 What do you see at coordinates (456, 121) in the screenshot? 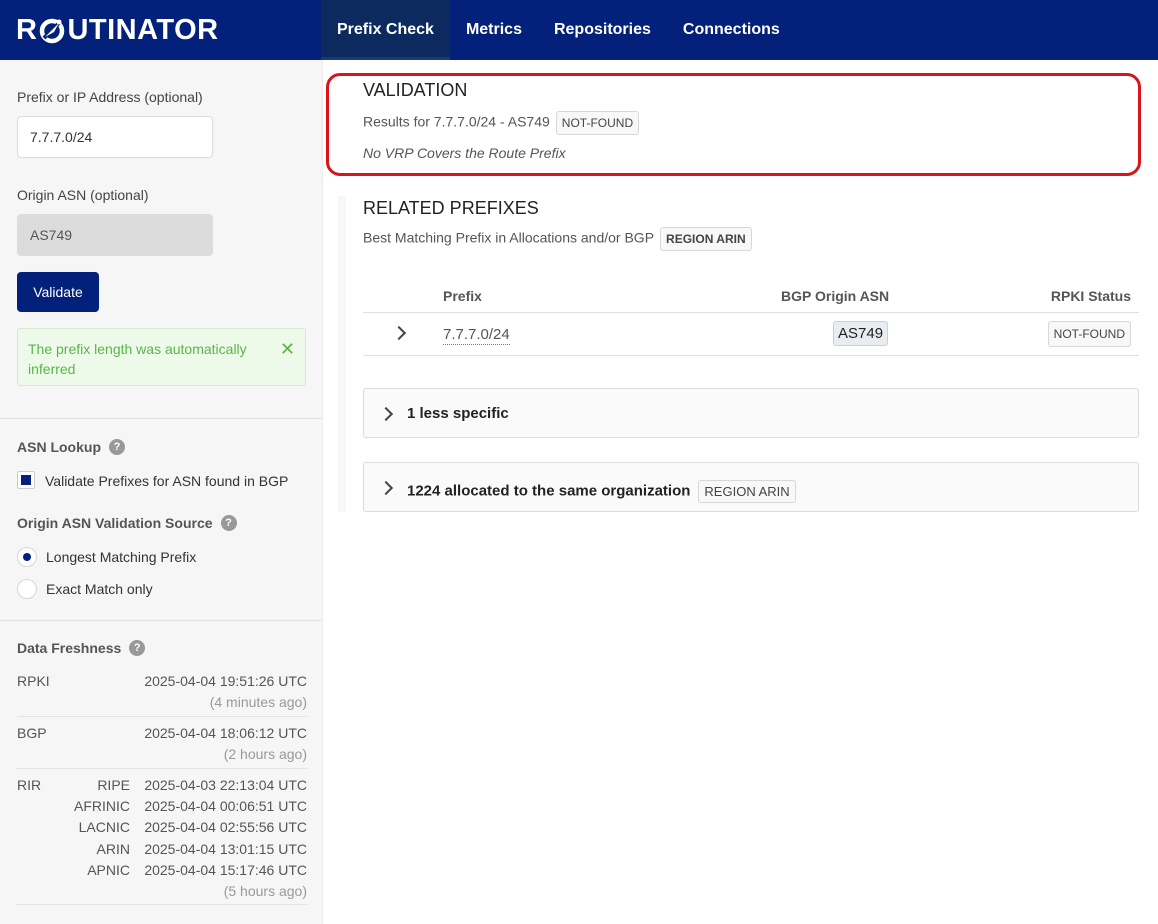
I see `validation-results-text: Results for 7.7.7.0/24 - AS749` at bounding box center [456, 121].